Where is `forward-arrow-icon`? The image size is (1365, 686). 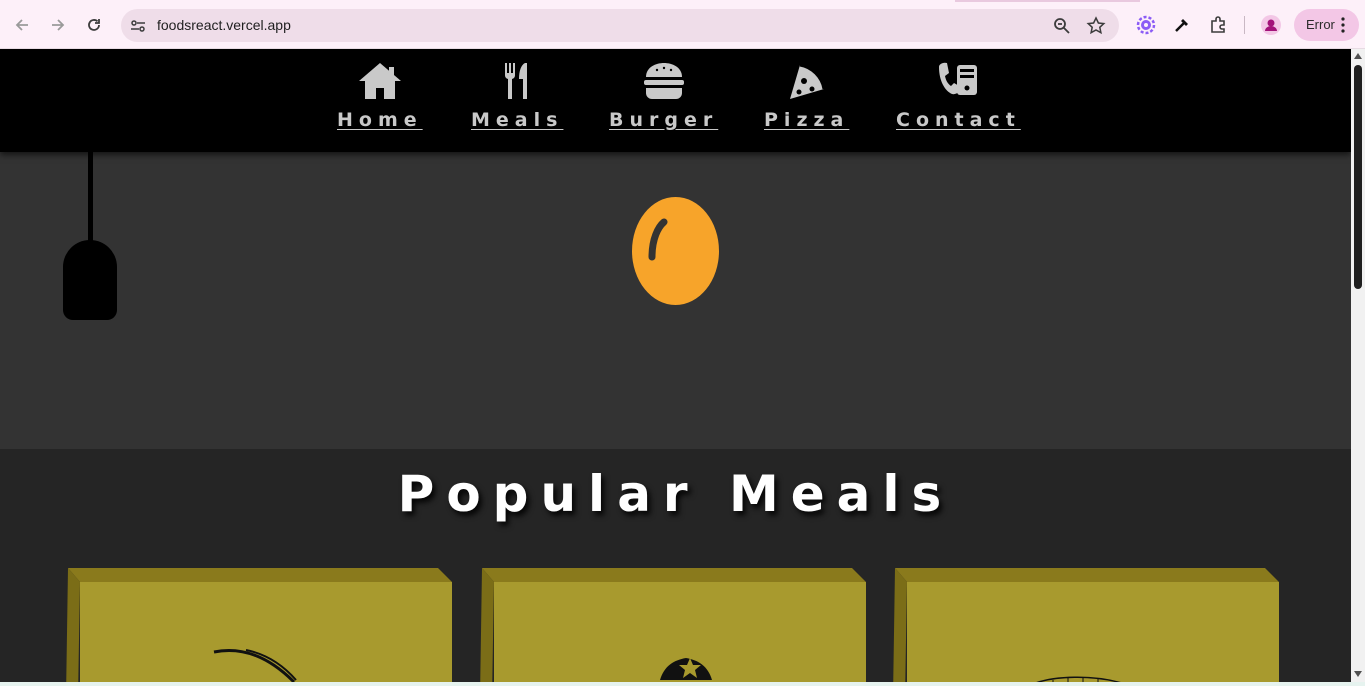 forward-arrow-icon is located at coordinates (58, 25).